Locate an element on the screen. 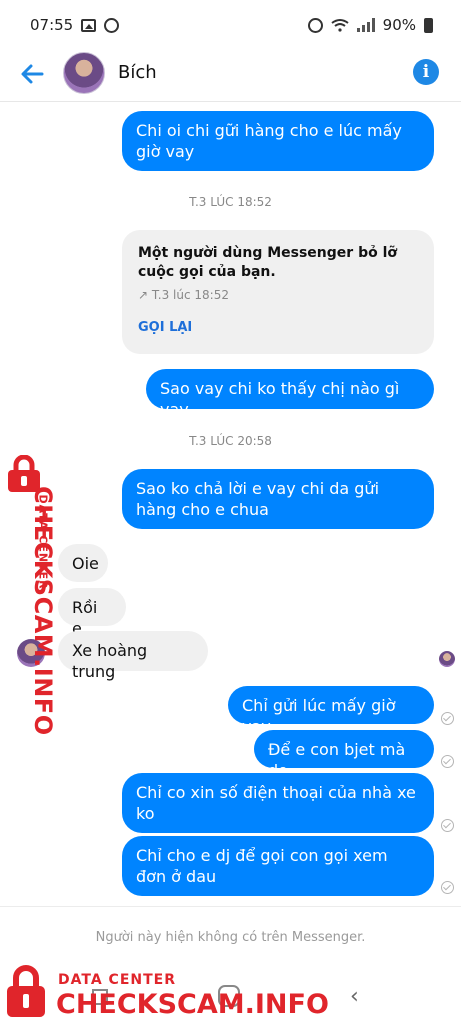 This screenshot has height=1024, width=461. missed-call-time: ↗ T.3 lúc 18:52 is located at coordinates (183, 295).